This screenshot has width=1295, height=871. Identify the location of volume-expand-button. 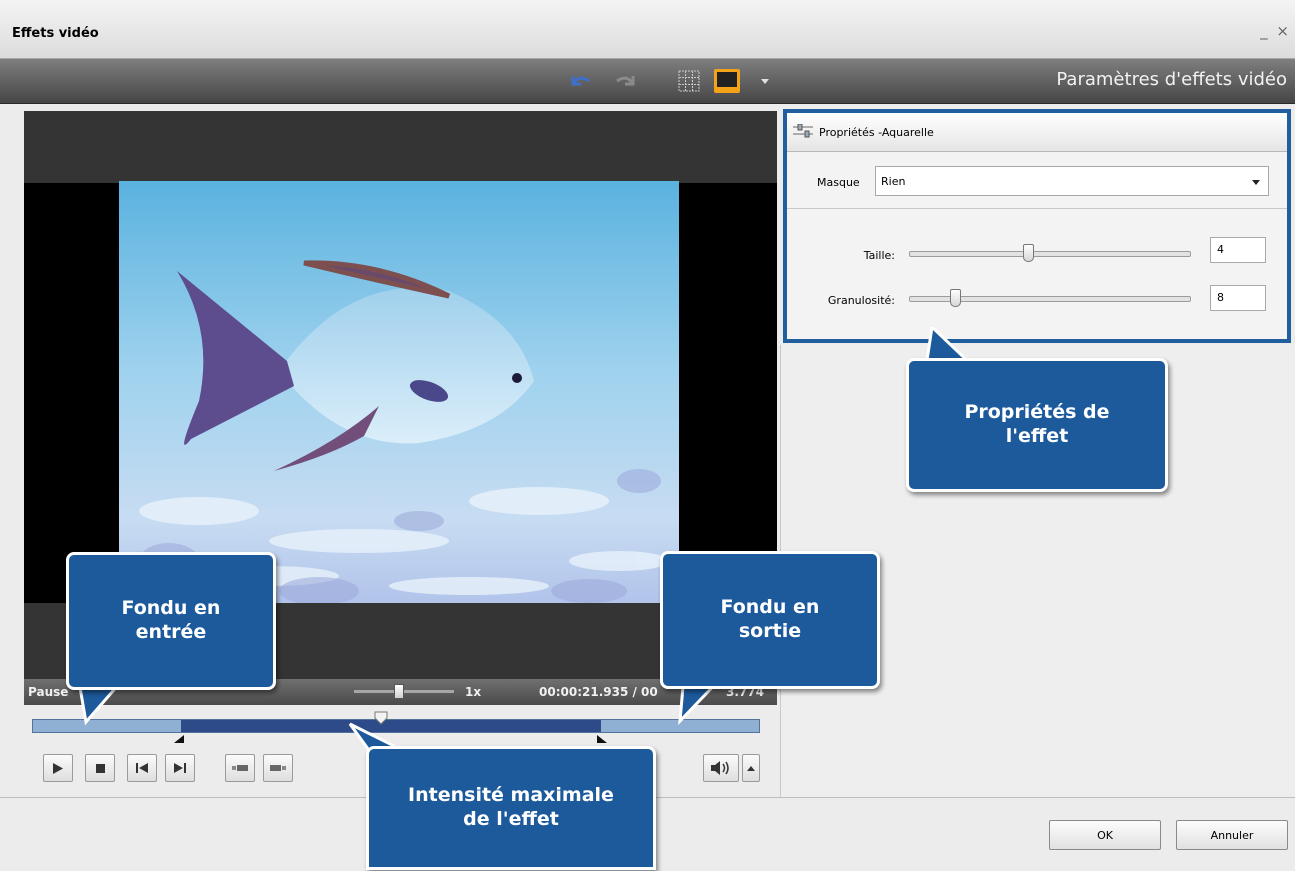
(751, 768).